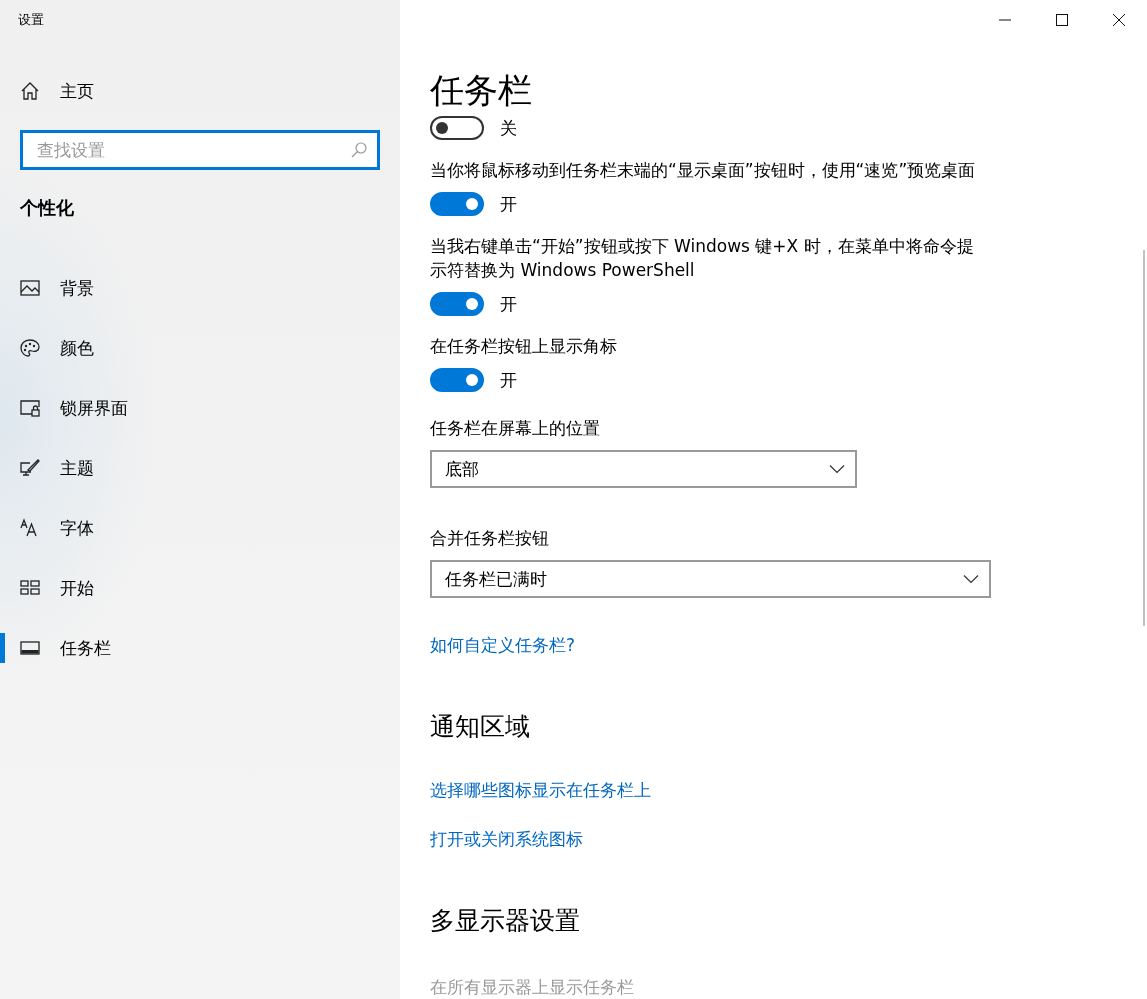 The height and width of the screenshot is (999, 1147). What do you see at coordinates (200, 288) in the screenshot?
I see `sidebar-item: 背景` at bounding box center [200, 288].